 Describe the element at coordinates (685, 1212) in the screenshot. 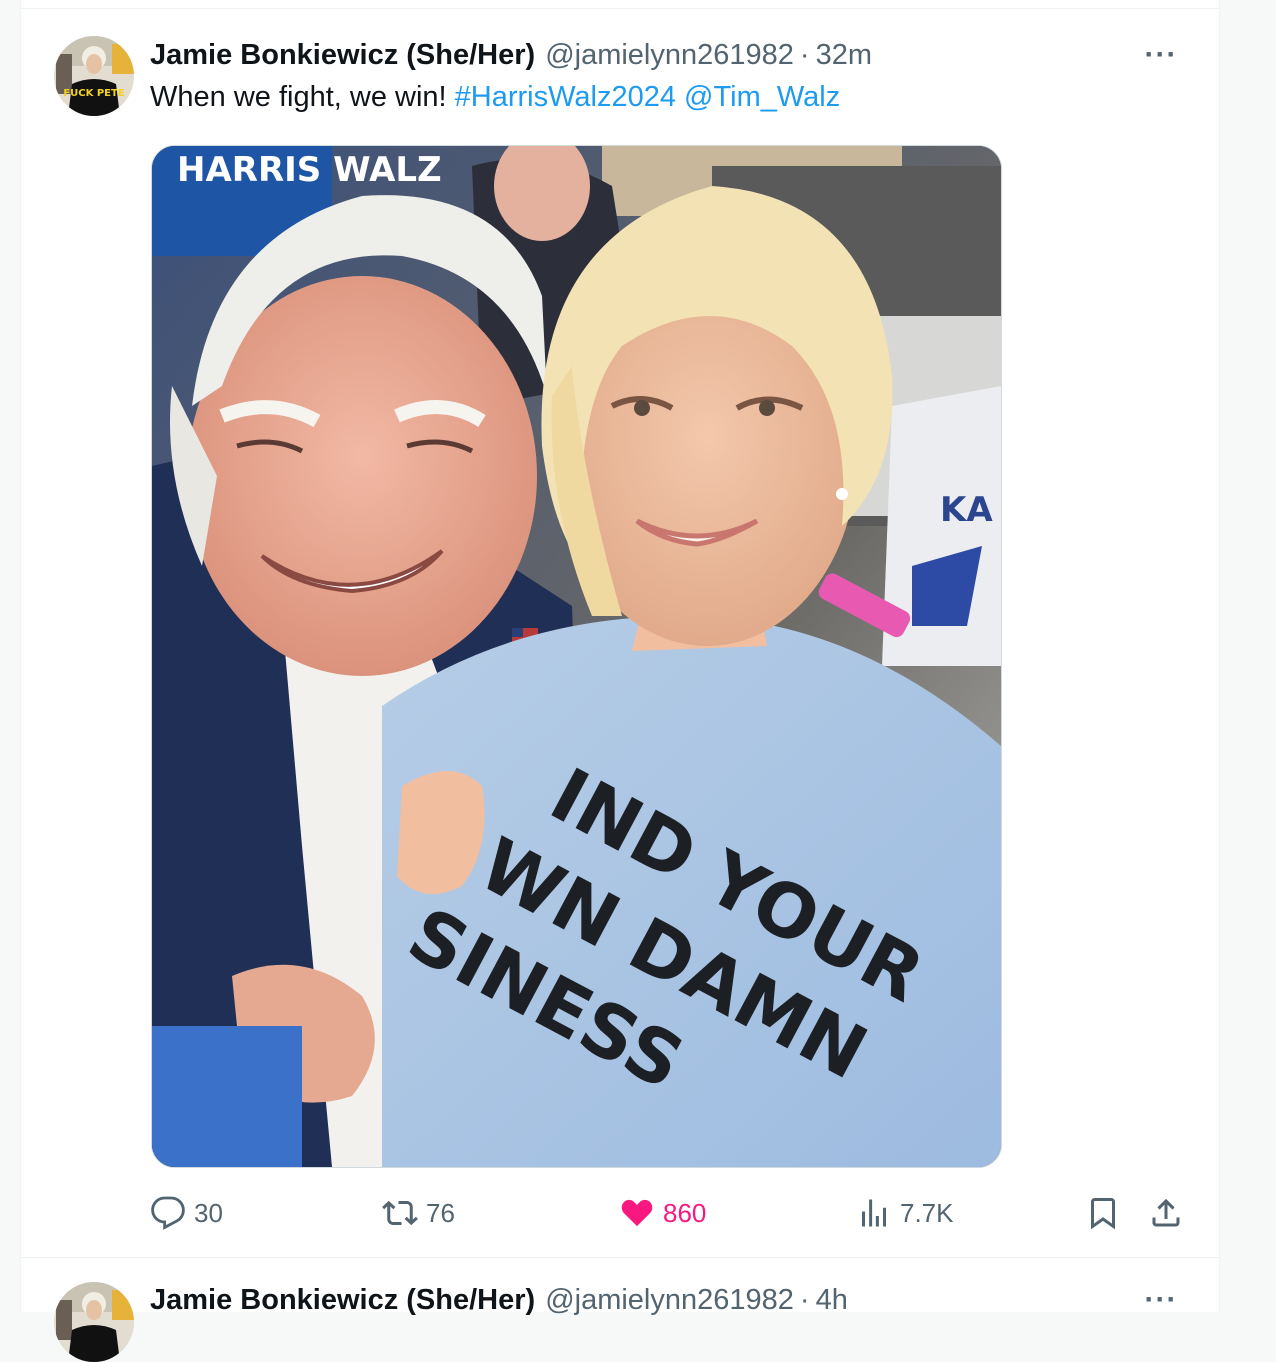

I see `like-count: 860` at that location.